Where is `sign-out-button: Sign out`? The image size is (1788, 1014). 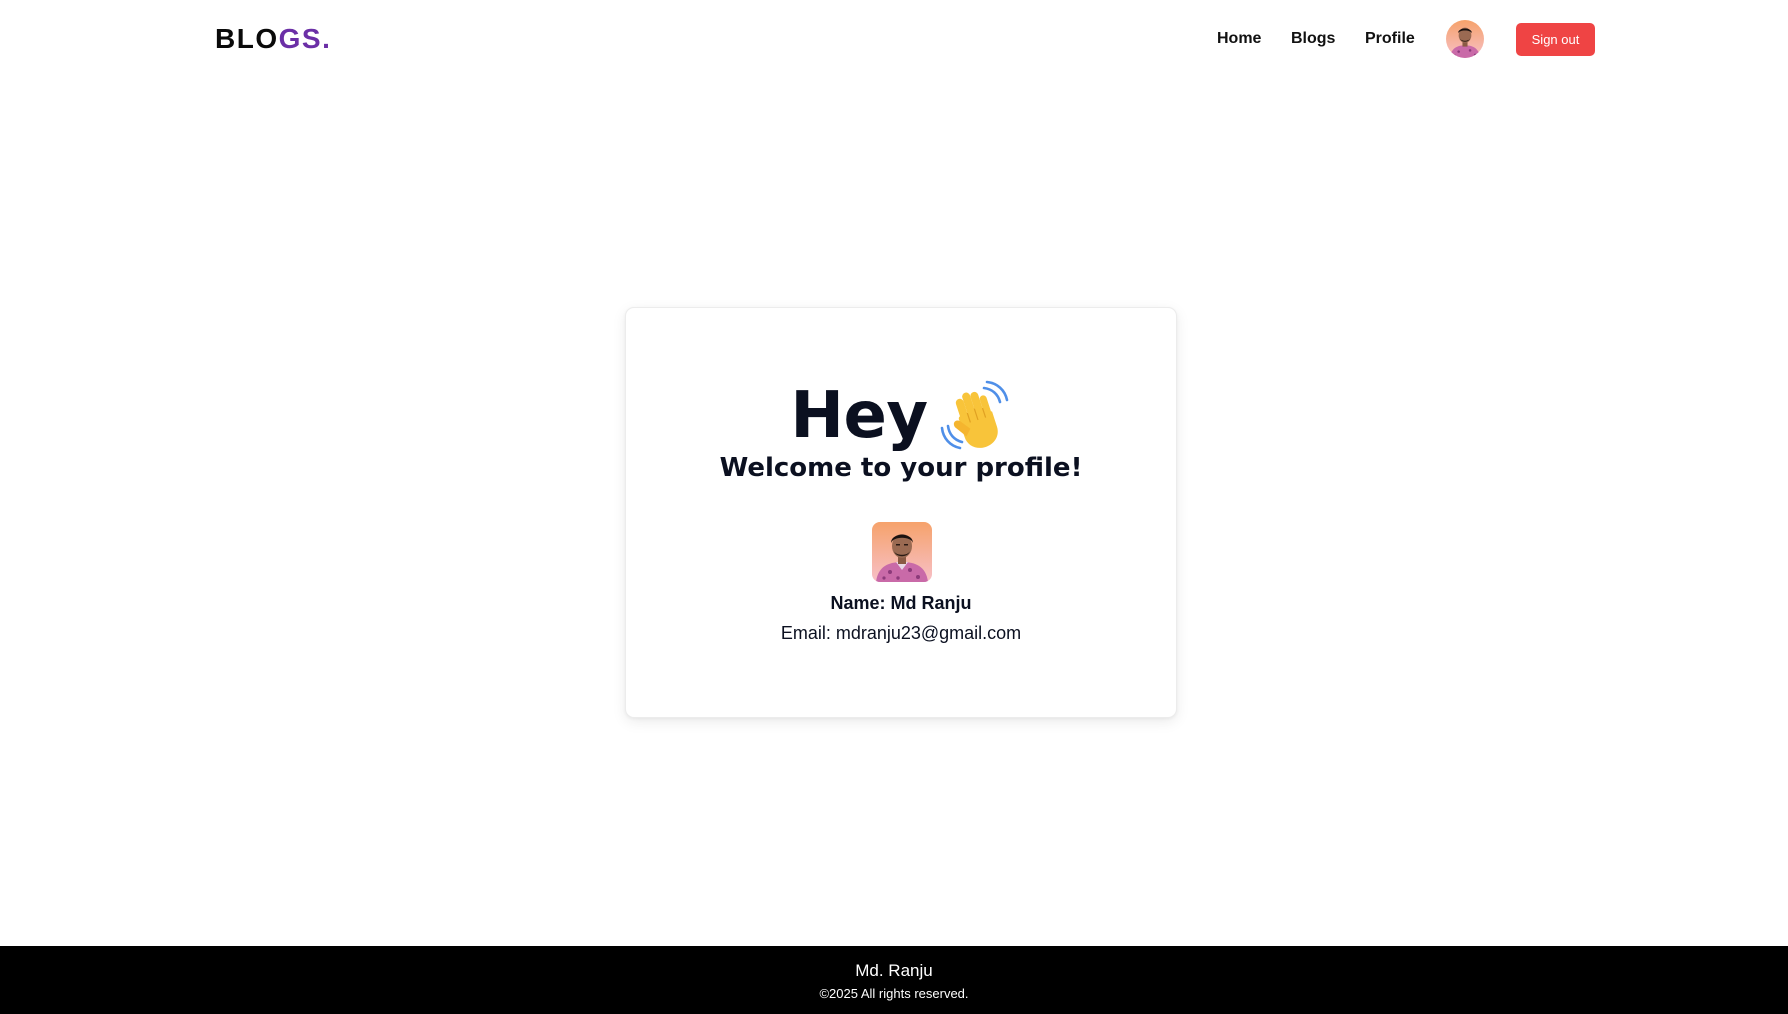 sign-out-button: Sign out is located at coordinates (1555, 39).